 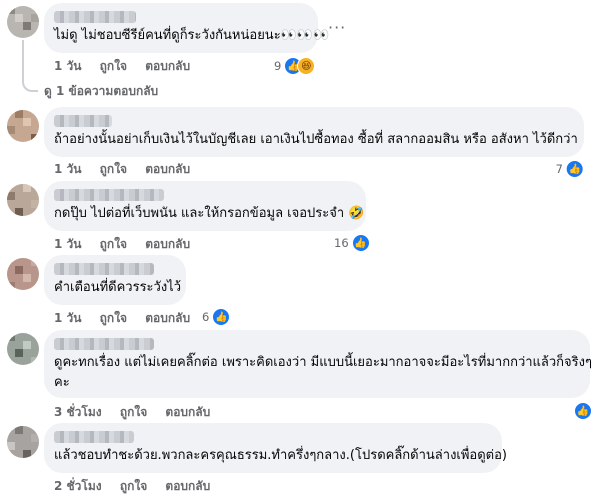 What do you see at coordinates (62, 382) in the screenshot?
I see `comment-text-line-2: คะ` at bounding box center [62, 382].